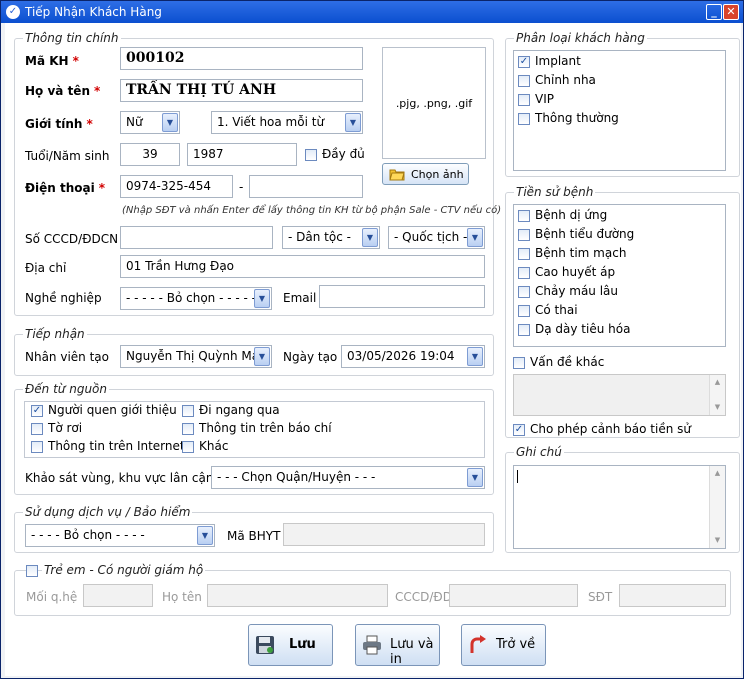 The width and height of the screenshot is (744, 679). I want to click on created-date-picker: 03/05/2026 19:04 ▼, so click(413, 356).